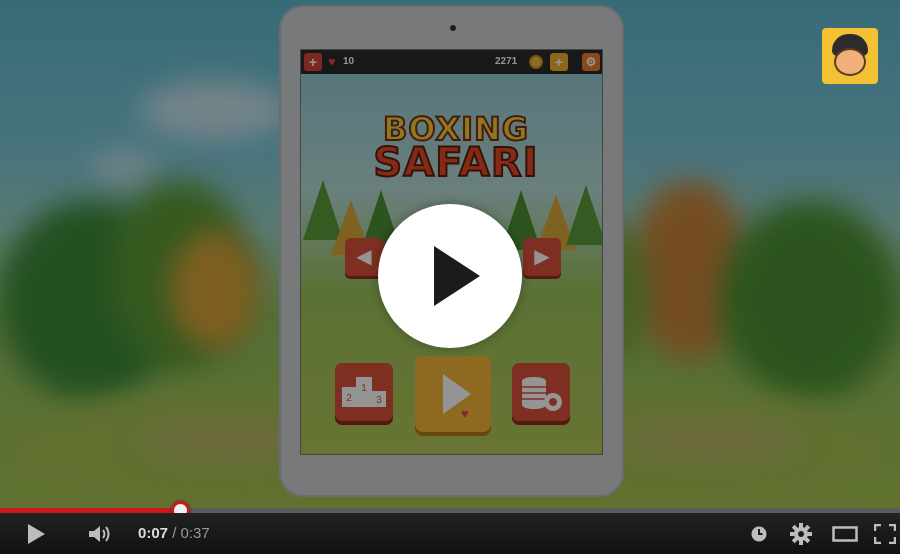 The width and height of the screenshot is (900, 554). I want to click on volume-button, so click(101, 533).